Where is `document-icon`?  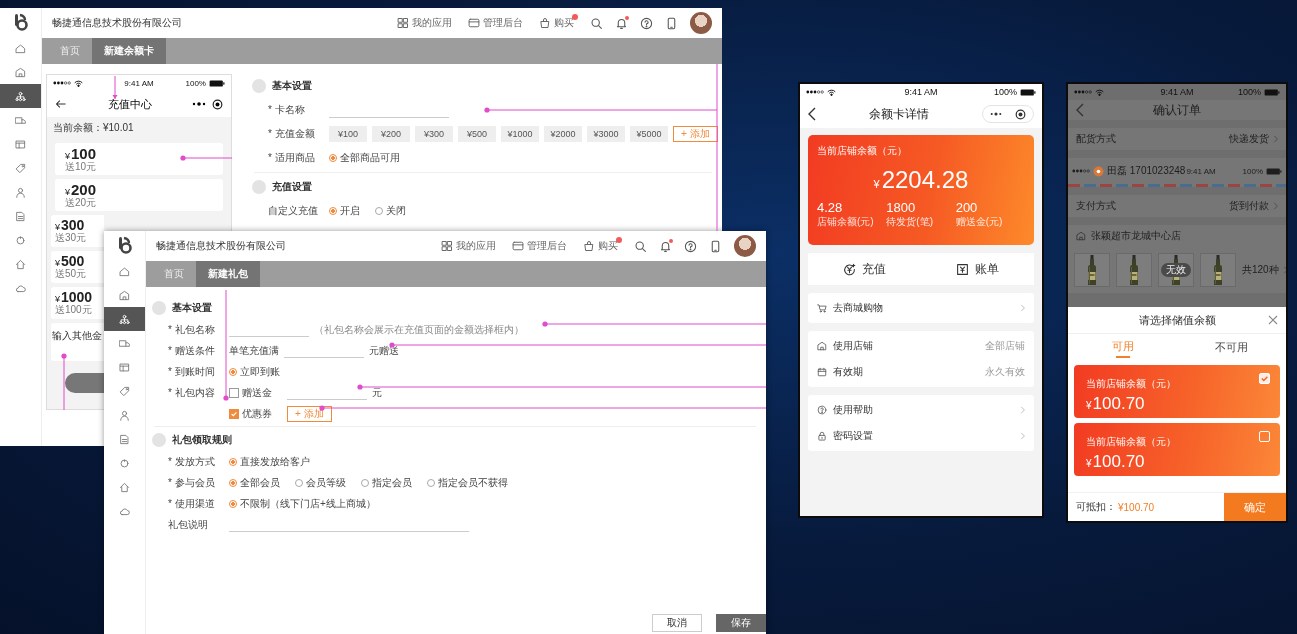 document-icon is located at coordinates (20, 216).